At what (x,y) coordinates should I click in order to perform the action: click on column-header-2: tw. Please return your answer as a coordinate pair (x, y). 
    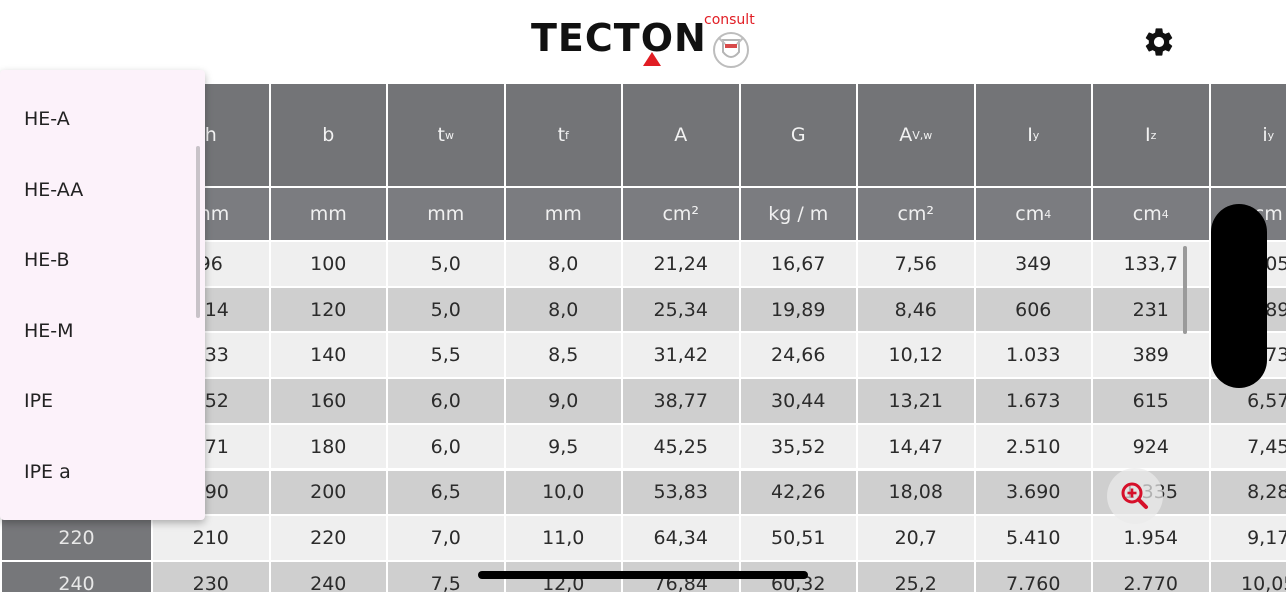
    Looking at the image, I should click on (446, 135).